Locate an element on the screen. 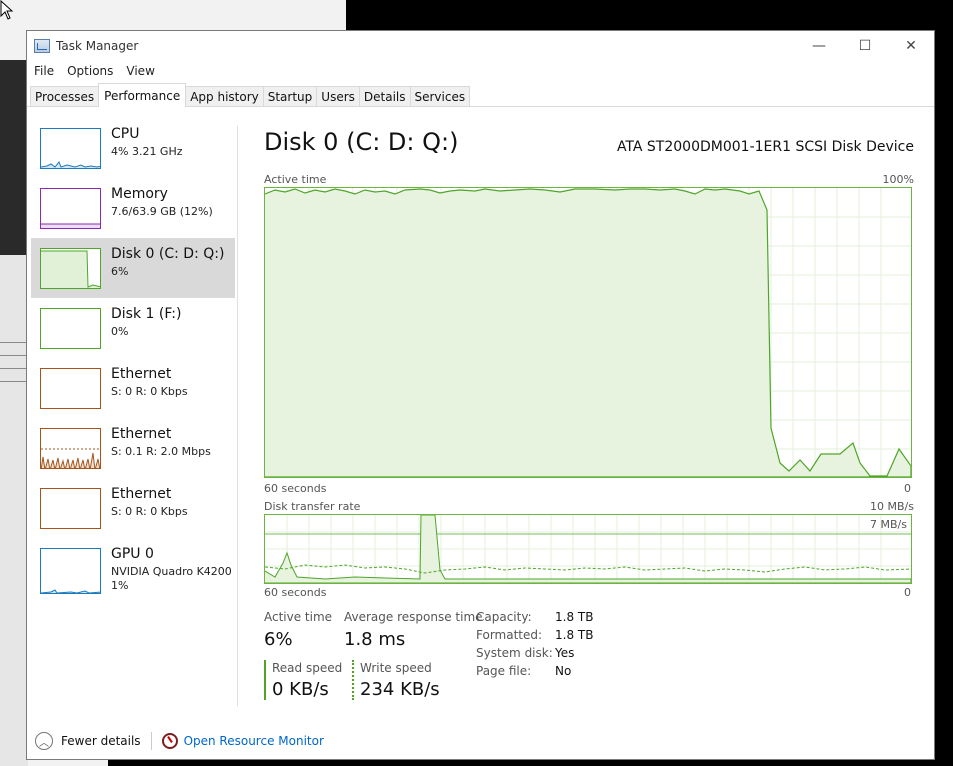 Image resolution: width=953 pixels, height=766 pixels. title-bar: Task Manager — ☐ ✕ is located at coordinates (480, 46).